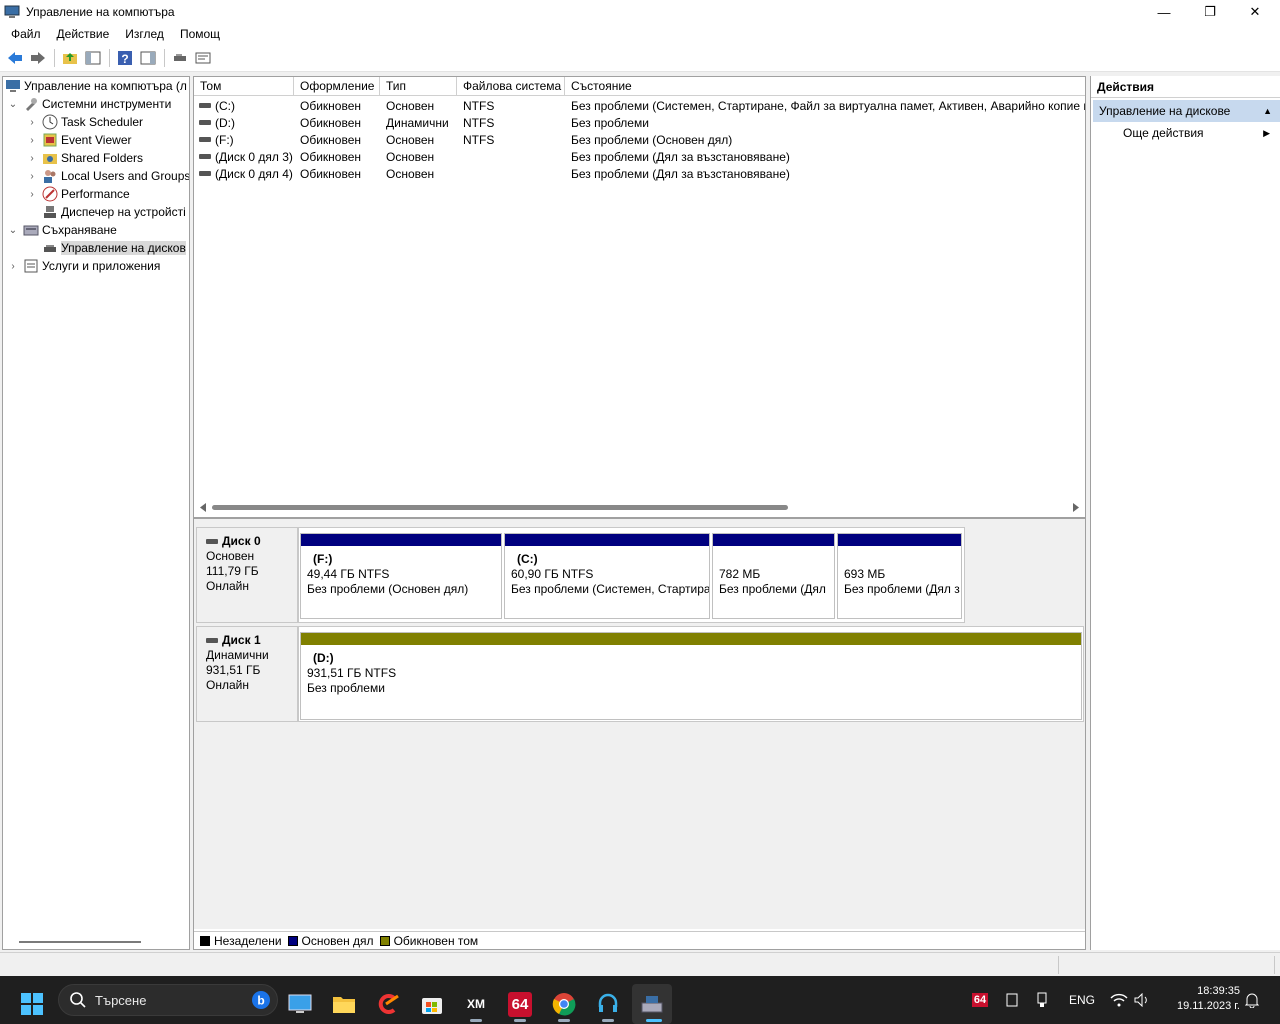 This screenshot has height=1024, width=1280. What do you see at coordinates (114, 248) in the screenshot?
I see `tree-item-disk-management: Управление на дисков` at bounding box center [114, 248].